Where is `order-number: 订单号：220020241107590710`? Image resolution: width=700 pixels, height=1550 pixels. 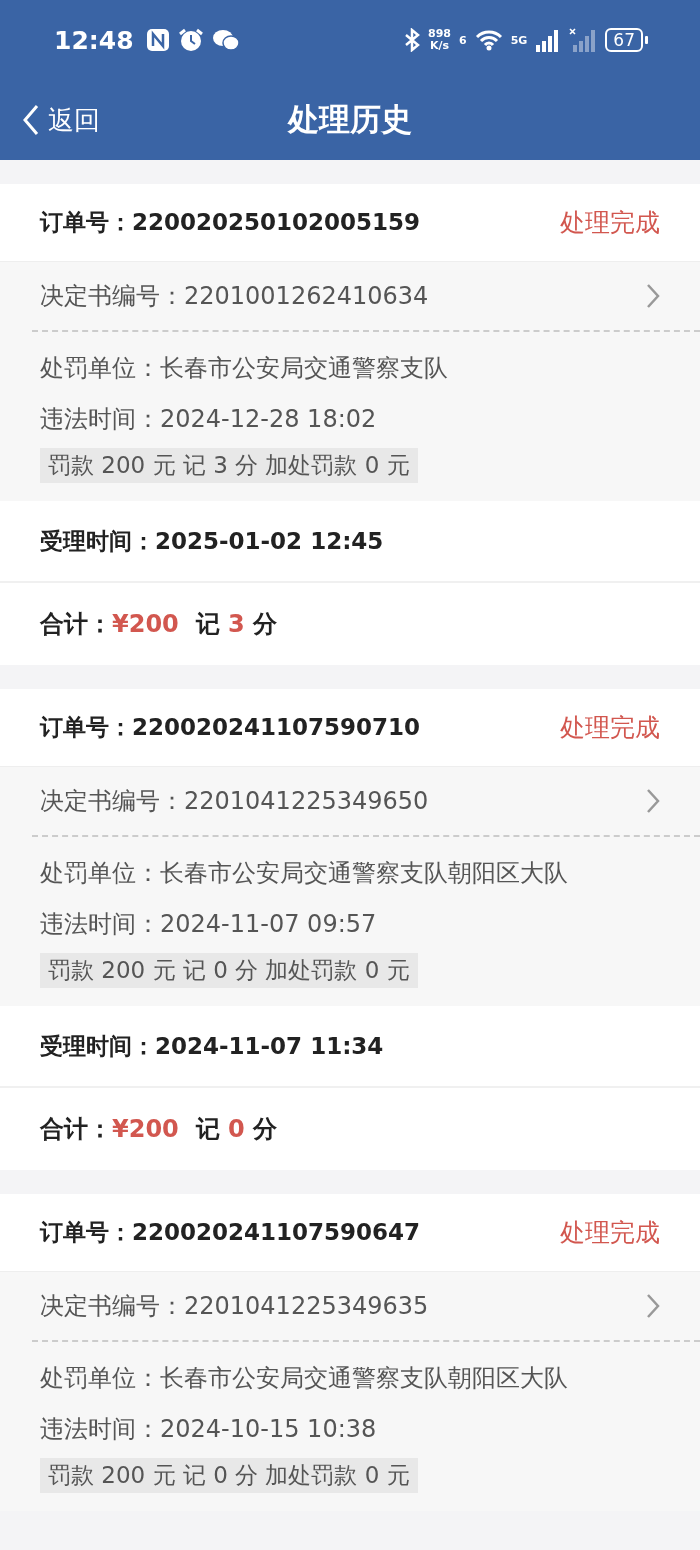
order-number: 订单号：220020241107590710 is located at coordinates (230, 727).